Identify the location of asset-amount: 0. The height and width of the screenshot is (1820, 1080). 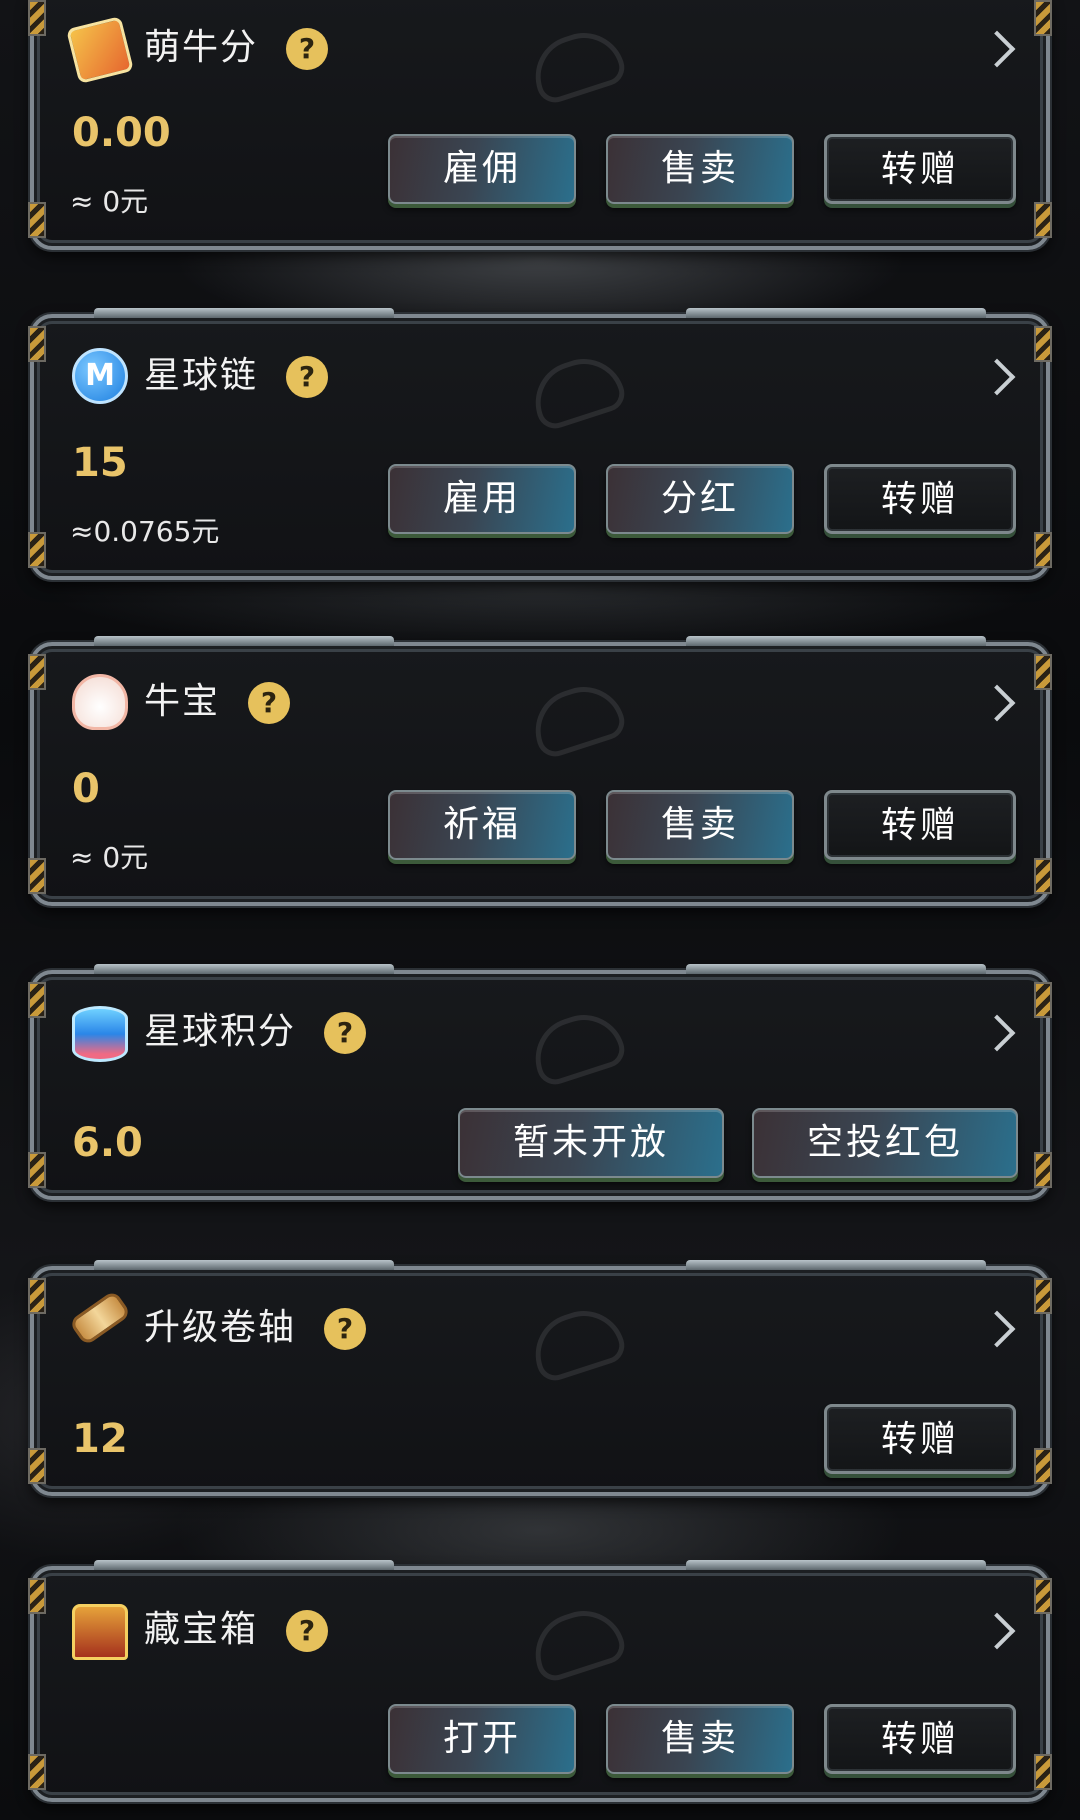
(86, 789).